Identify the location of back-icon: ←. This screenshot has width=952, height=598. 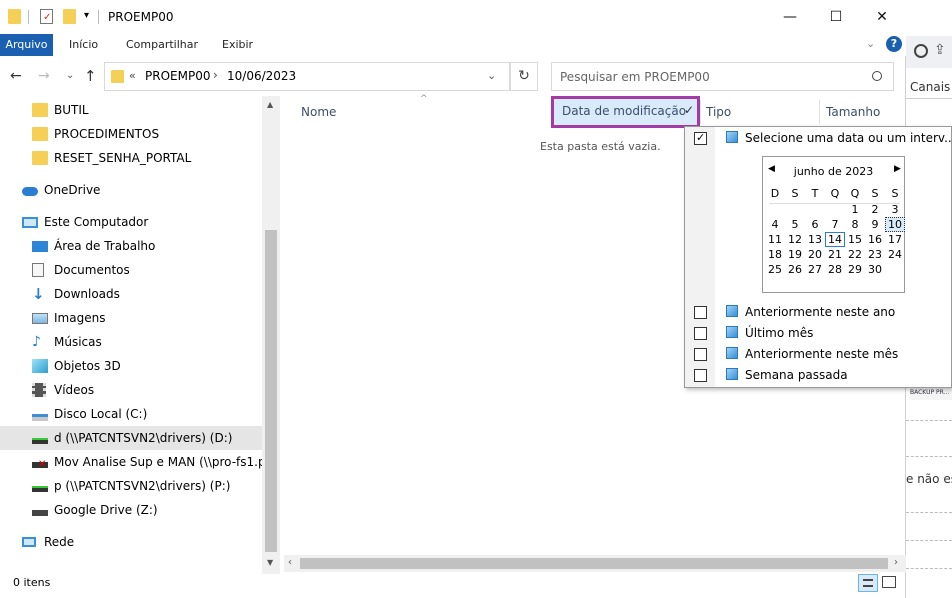
(16, 76).